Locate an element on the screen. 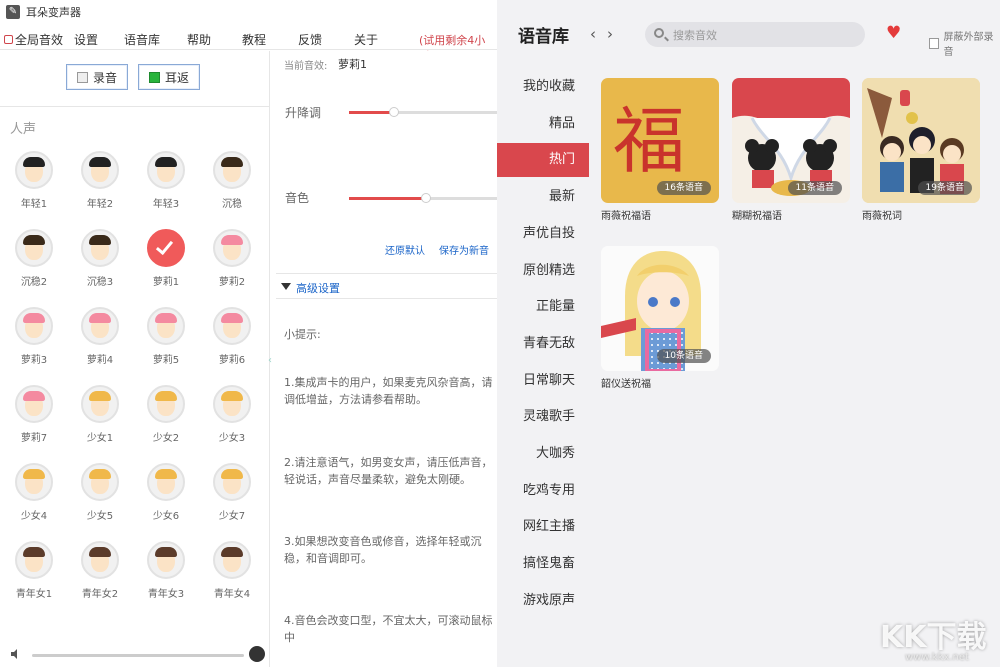  tips-title: 小提示: is located at coordinates (302, 334).